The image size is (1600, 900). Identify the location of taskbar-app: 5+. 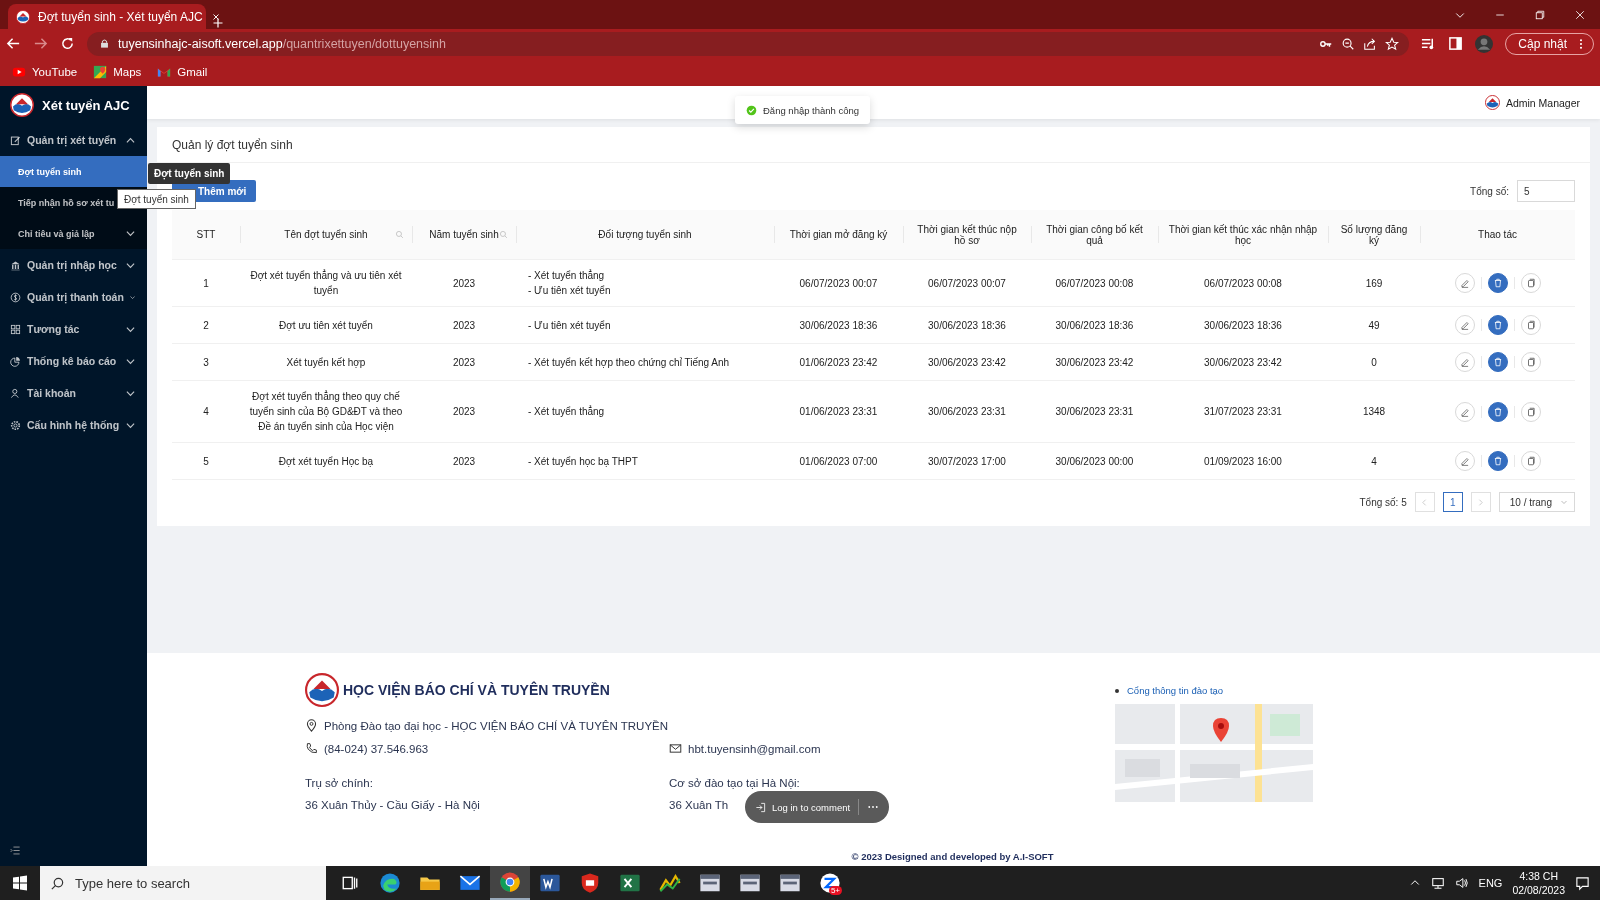
(830, 883).